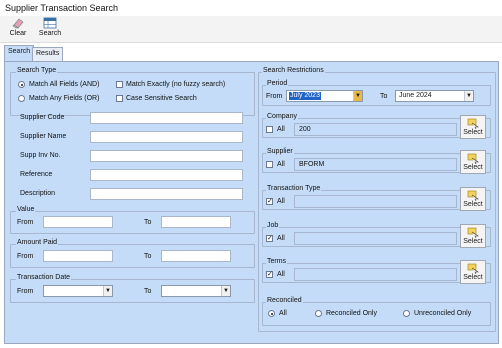 Image resolution: width=502 pixels, height=348 pixels. Describe the element at coordinates (269, 201) in the screenshot. I see `transaction-type-all-checkbox: ✓` at that location.